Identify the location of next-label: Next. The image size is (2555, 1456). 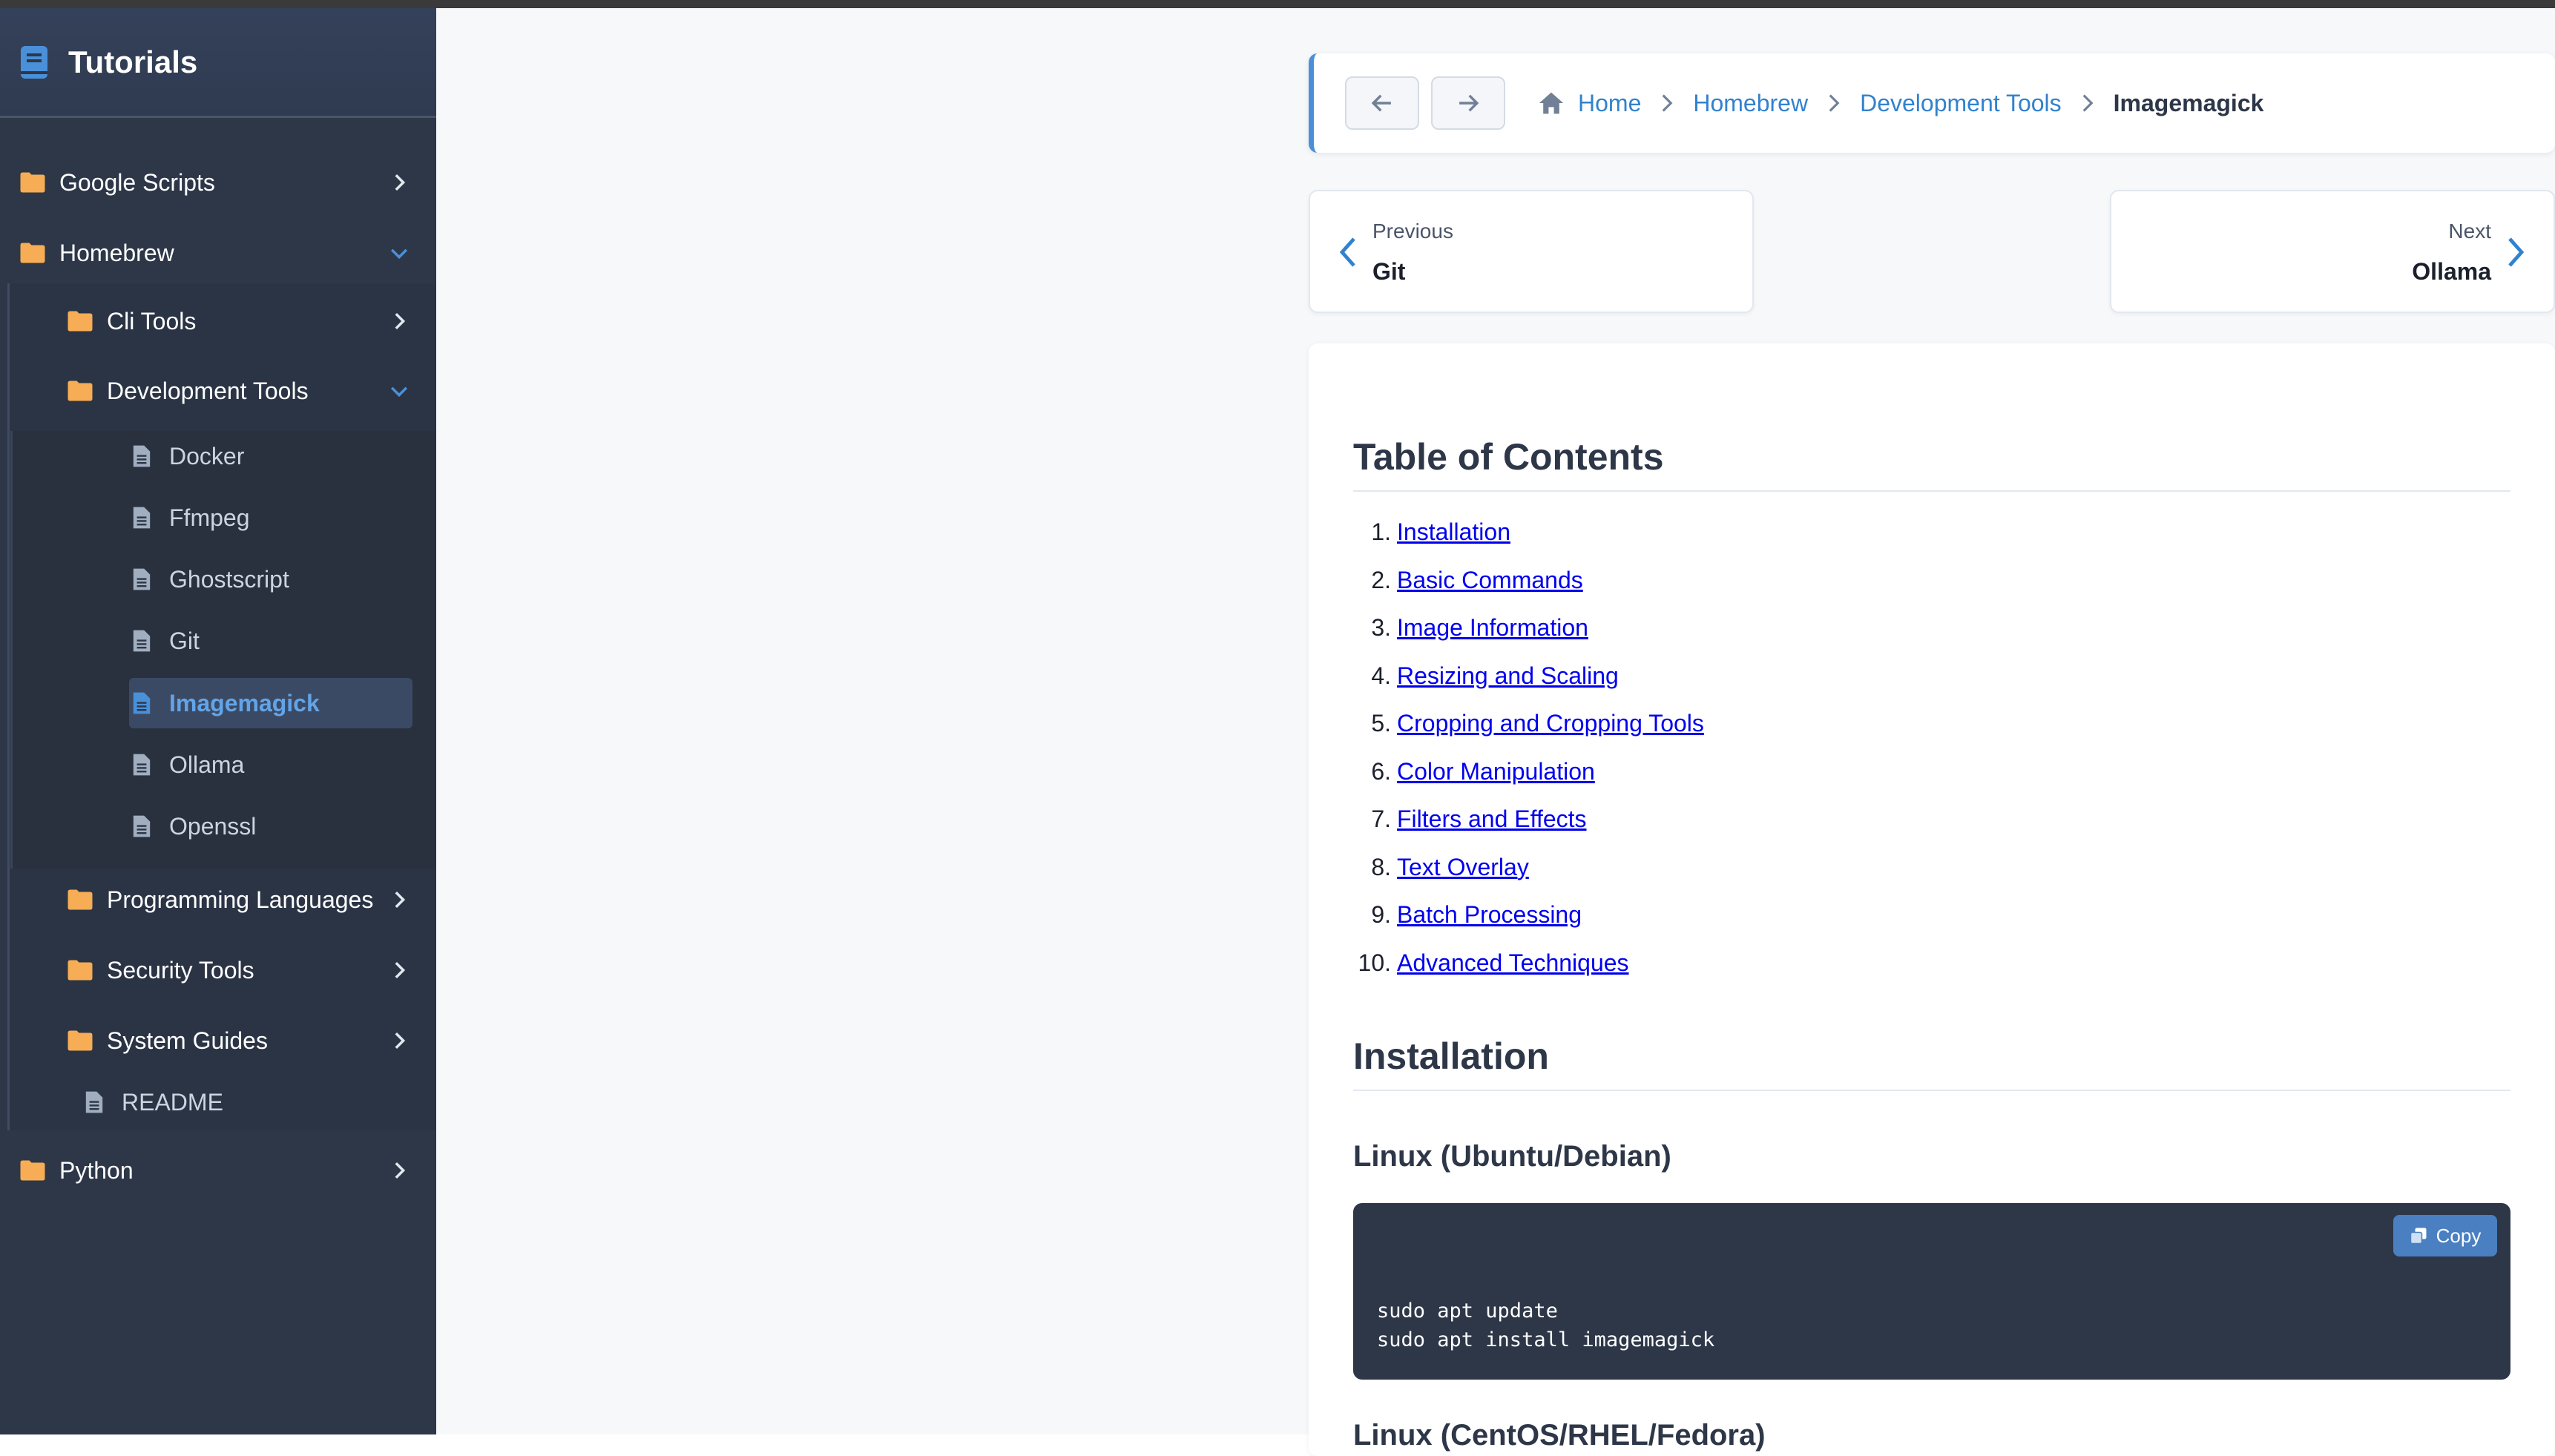
(2469, 232).